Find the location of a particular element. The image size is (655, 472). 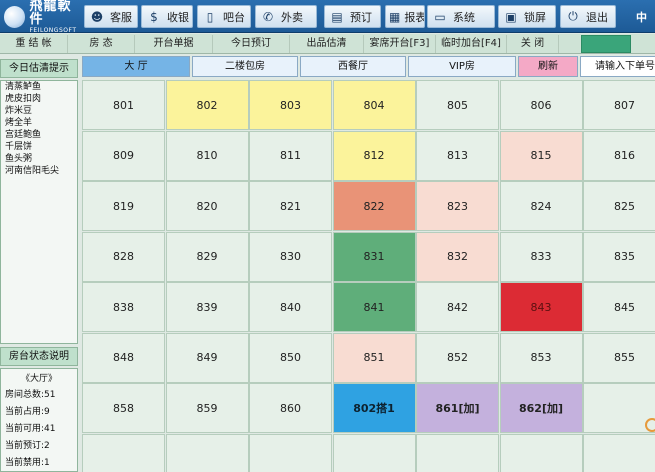

refresh-button: 刷新 is located at coordinates (548, 66).